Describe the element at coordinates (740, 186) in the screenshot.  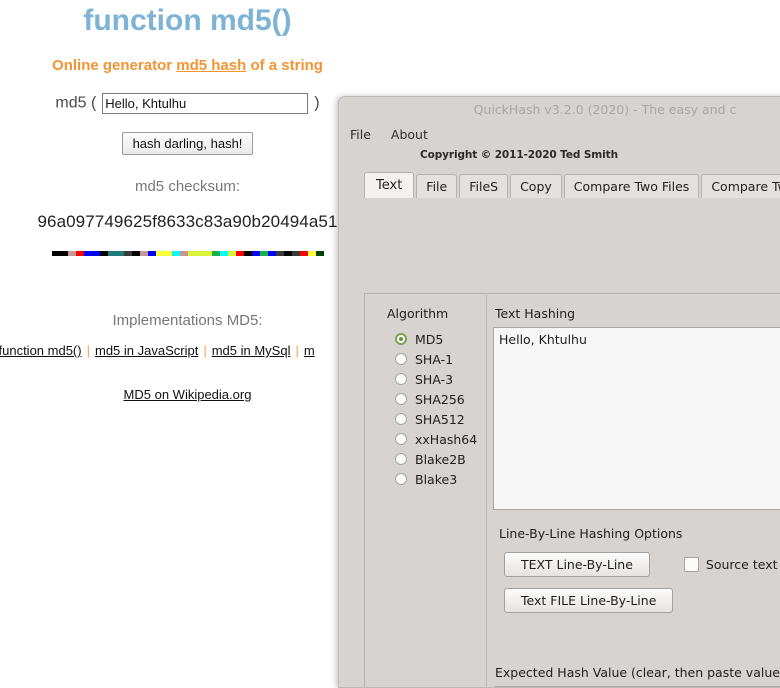
I see `tab-compare-two-folders: Compare Two Folders` at that location.